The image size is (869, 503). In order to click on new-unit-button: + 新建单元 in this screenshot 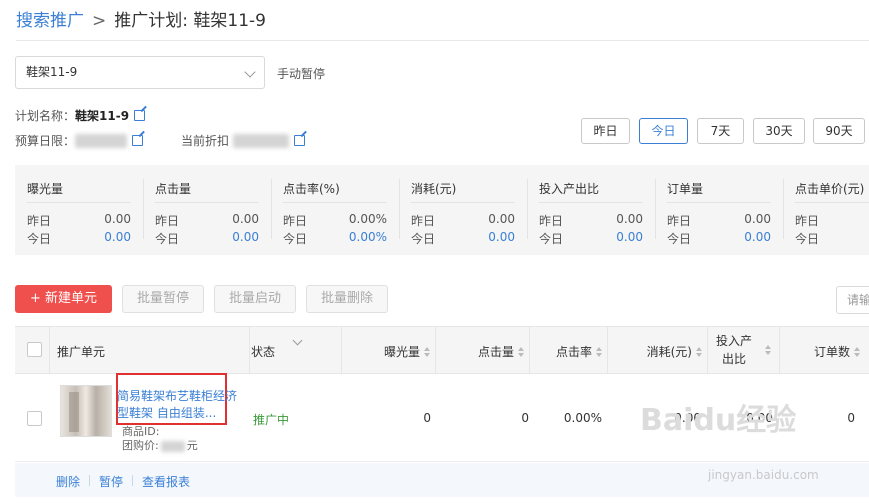, I will do `click(63, 299)`.